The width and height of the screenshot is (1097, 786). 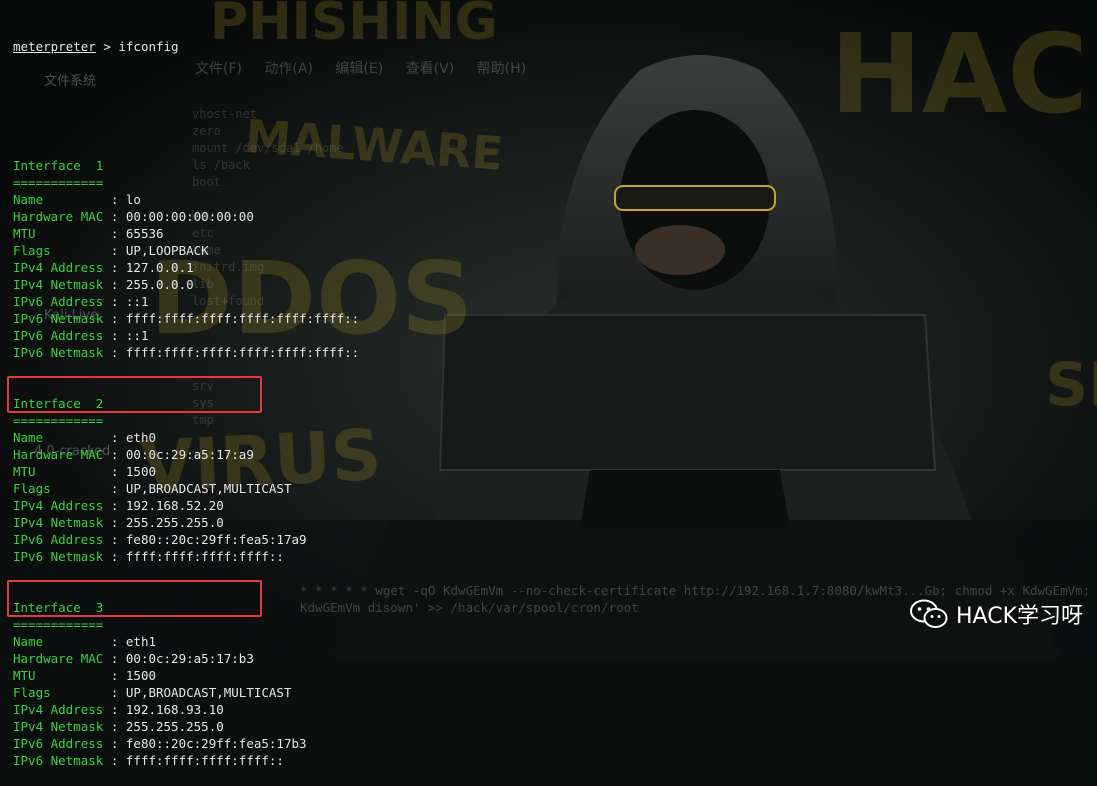 I want to click on interface-row: IPv4 Address : 192.168.93.10, so click(x=186, y=709).